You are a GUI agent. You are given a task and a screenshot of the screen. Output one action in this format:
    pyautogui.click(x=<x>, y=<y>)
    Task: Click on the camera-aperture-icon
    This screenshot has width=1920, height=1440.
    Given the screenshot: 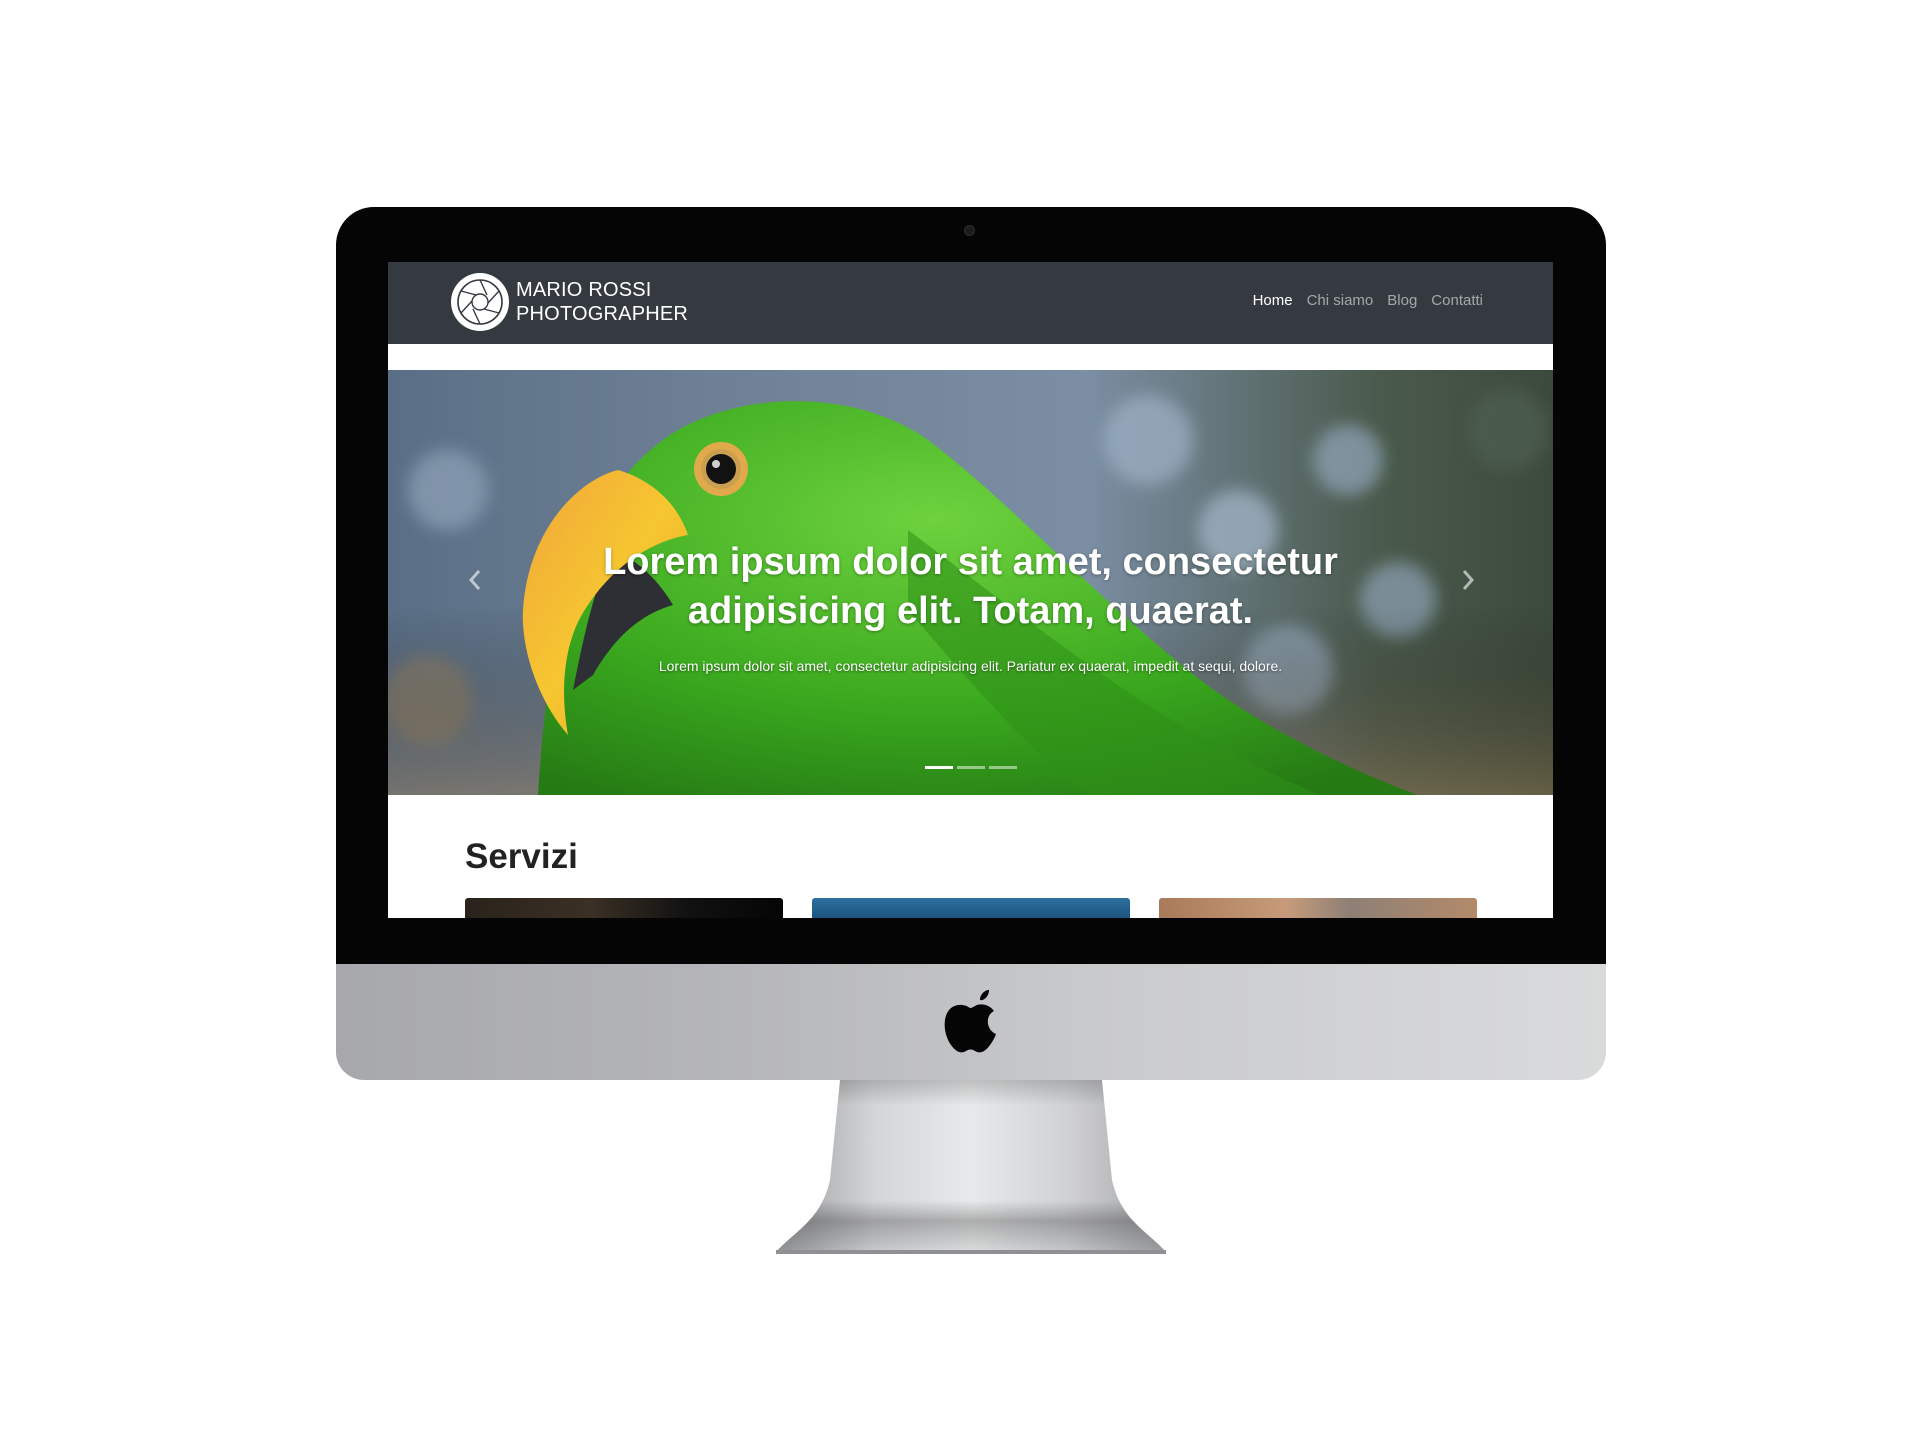 What is the action you would take?
    pyautogui.click(x=480, y=302)
    